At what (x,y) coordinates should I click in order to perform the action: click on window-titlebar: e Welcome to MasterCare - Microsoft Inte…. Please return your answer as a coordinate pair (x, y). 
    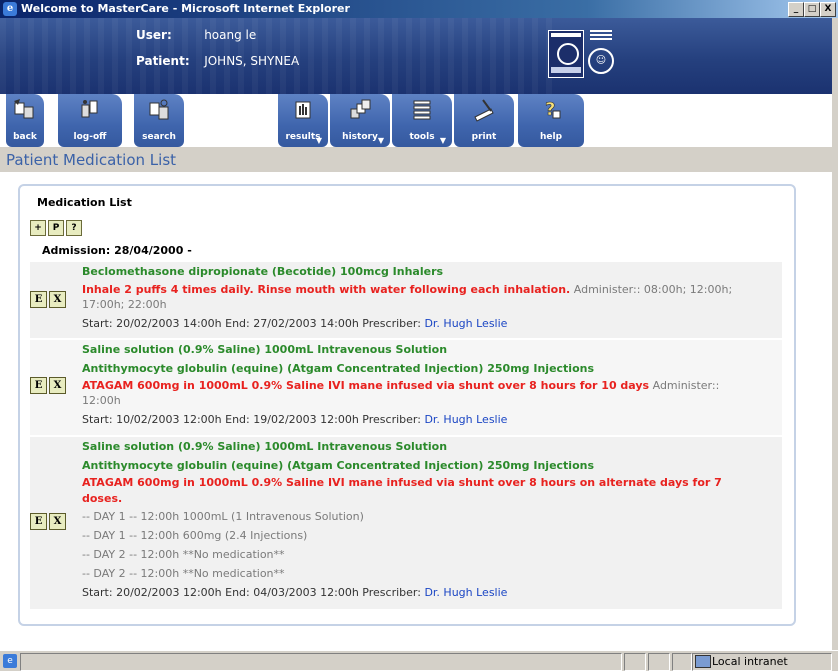
    Looking at the image, I should click on (419, 9).